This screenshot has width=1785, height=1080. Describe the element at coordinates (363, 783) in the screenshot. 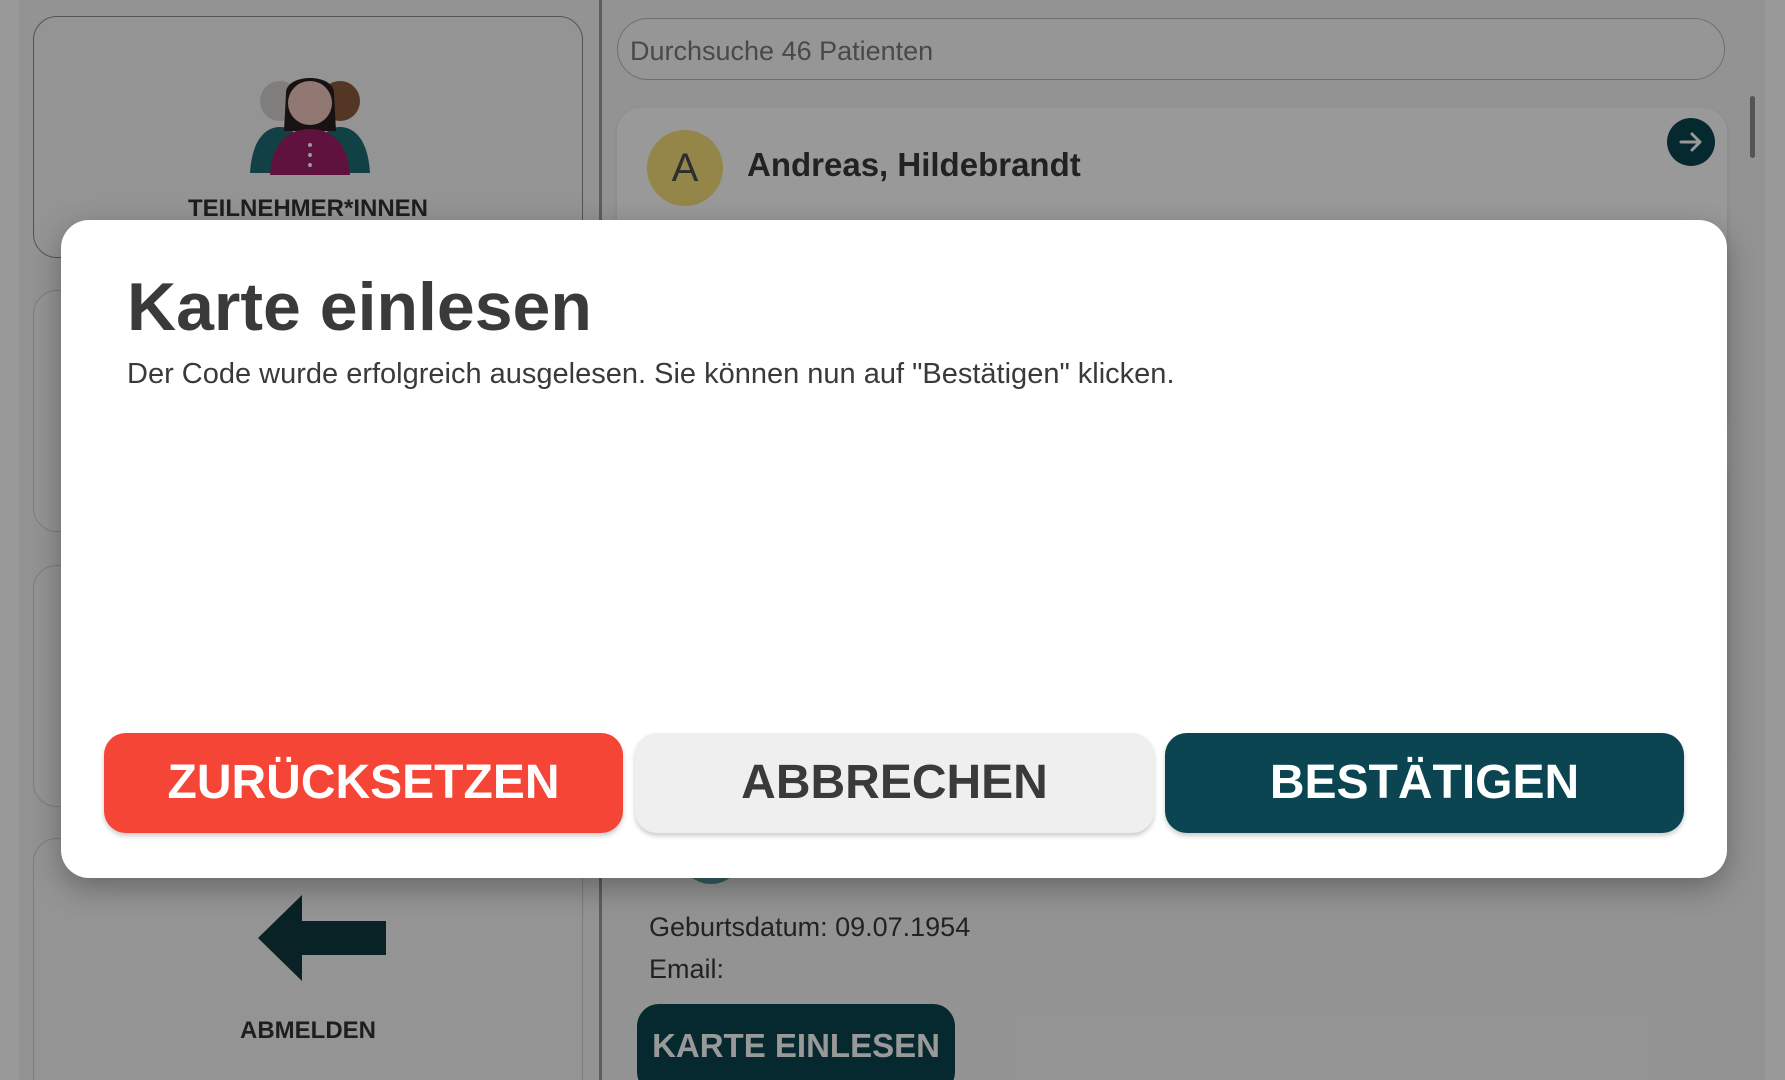

I see `reset-button: ZURÜCKSETZEN` at that location.